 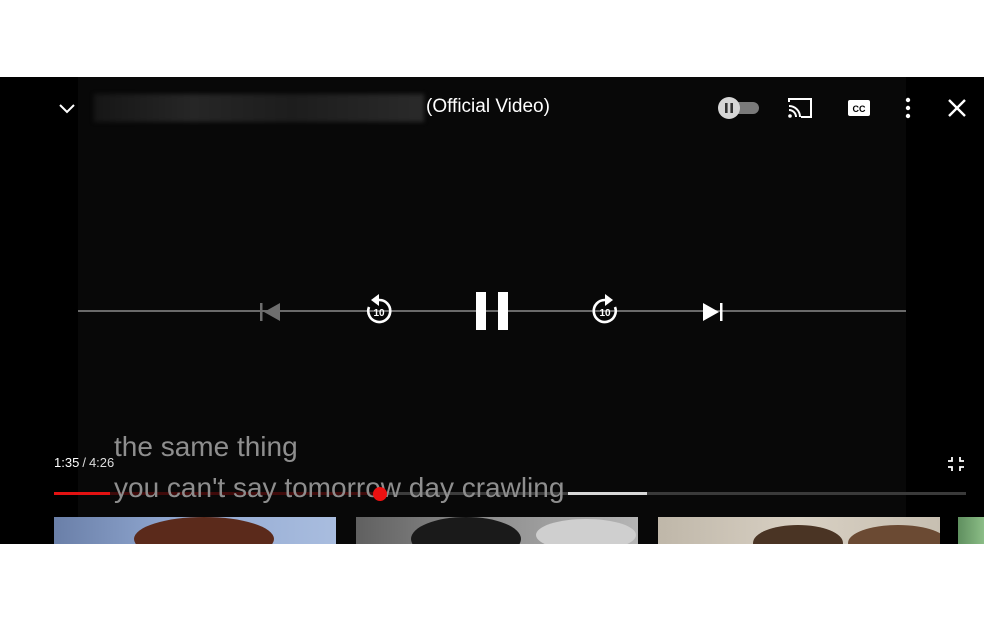 I want to click on time-display: 1:35/4:26, so click(x=84, y=463).